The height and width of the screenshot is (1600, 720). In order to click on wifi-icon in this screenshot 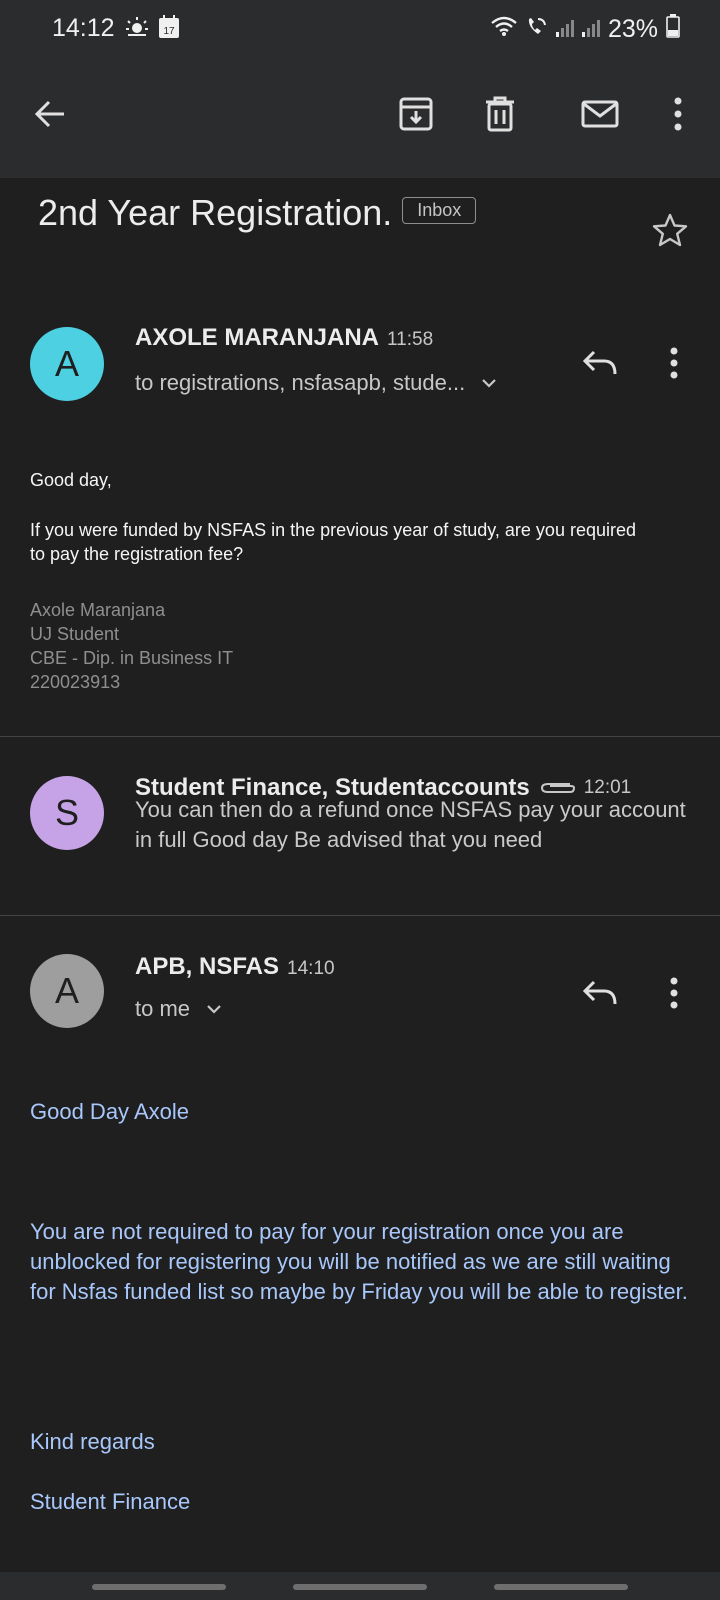, I will do `click(504, 29)`.